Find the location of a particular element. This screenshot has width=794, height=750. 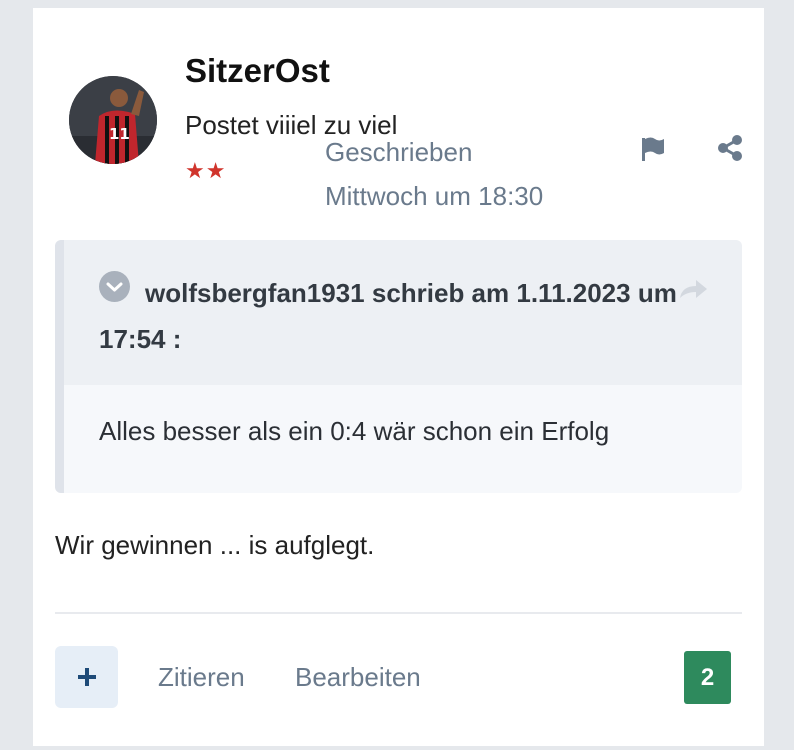

avatar-image: 11 is located at coordinates (113, 120).